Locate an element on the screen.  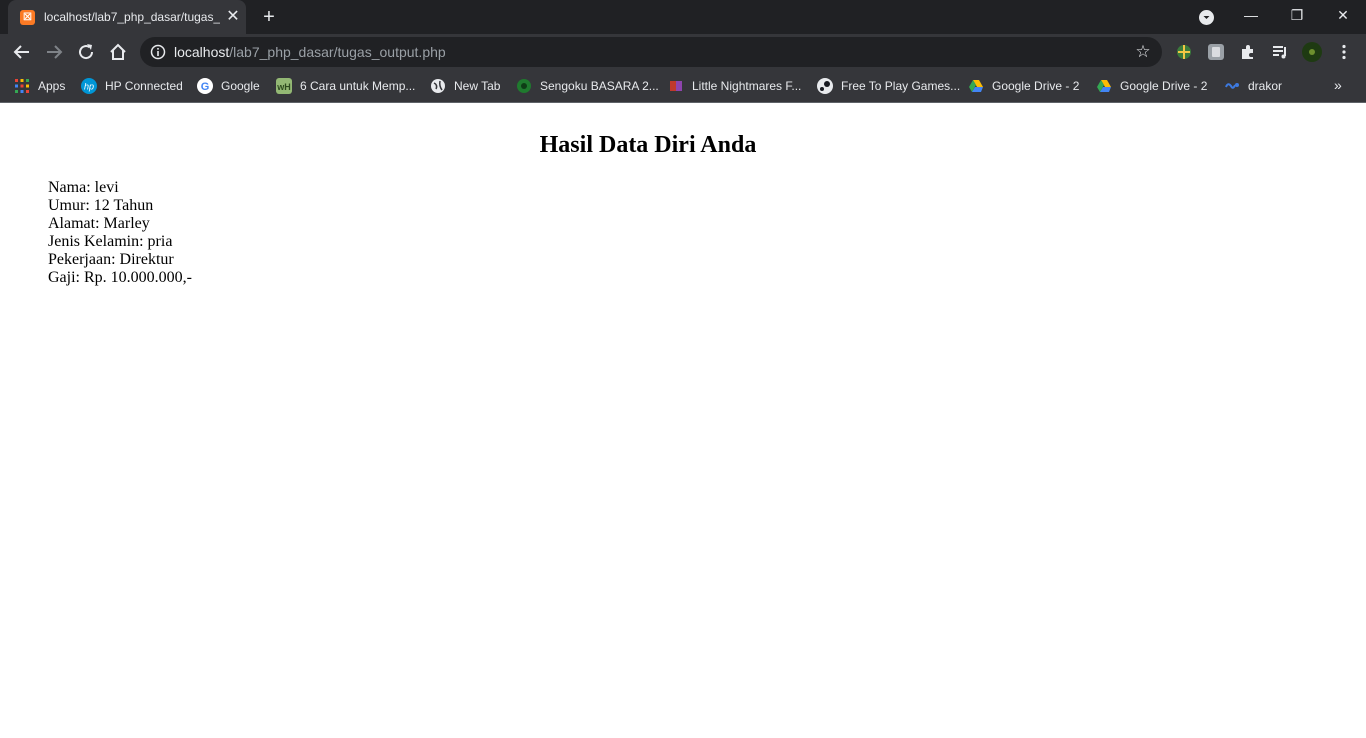
bookmark-hp-connected: hp HP Connected is located at coordinates (132, 86).